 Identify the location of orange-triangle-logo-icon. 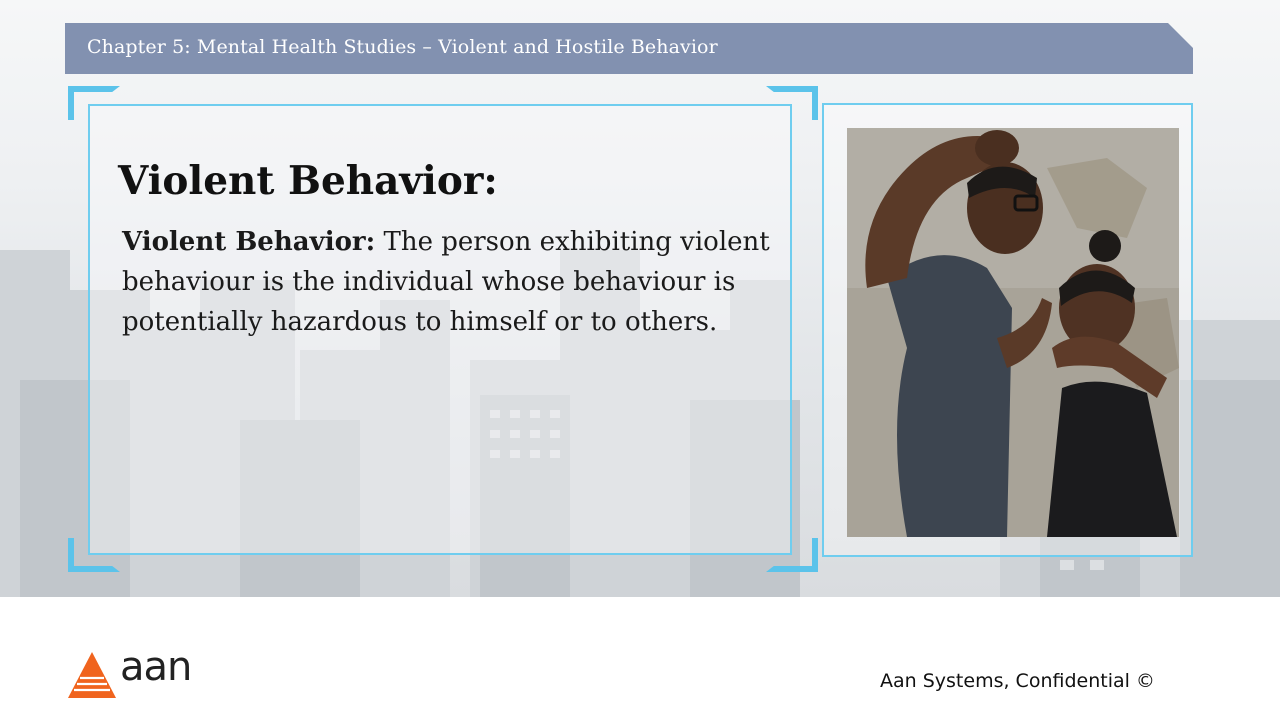
(92, 675).